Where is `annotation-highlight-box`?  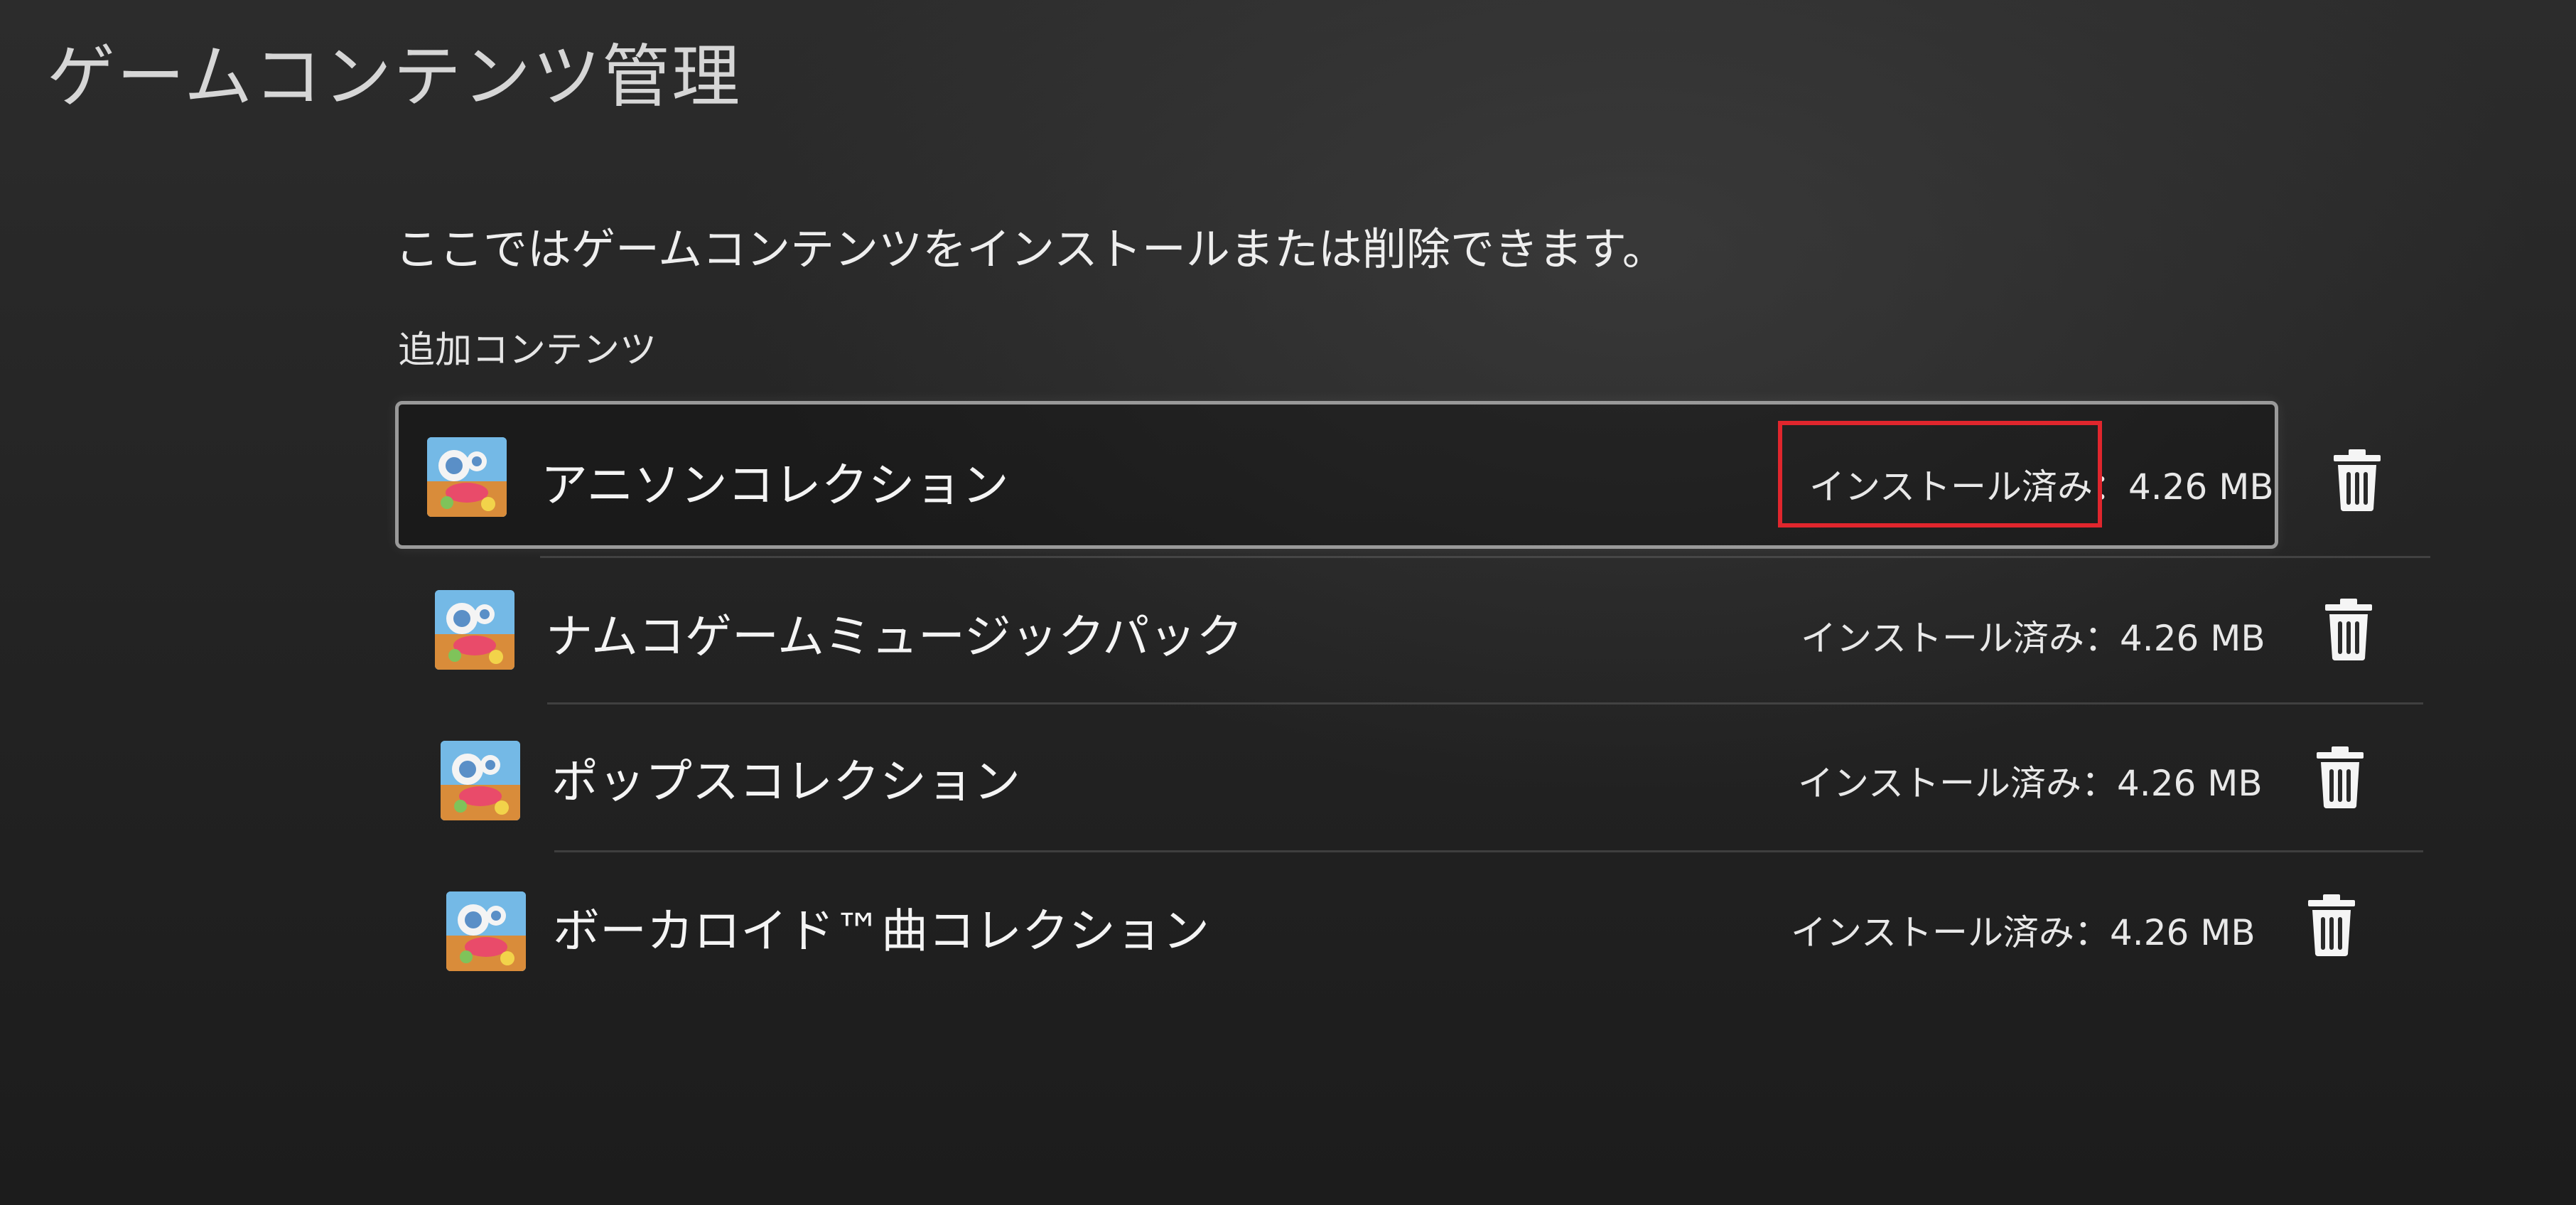 annotation-highlight-box is located at coordinates (1940, 474).